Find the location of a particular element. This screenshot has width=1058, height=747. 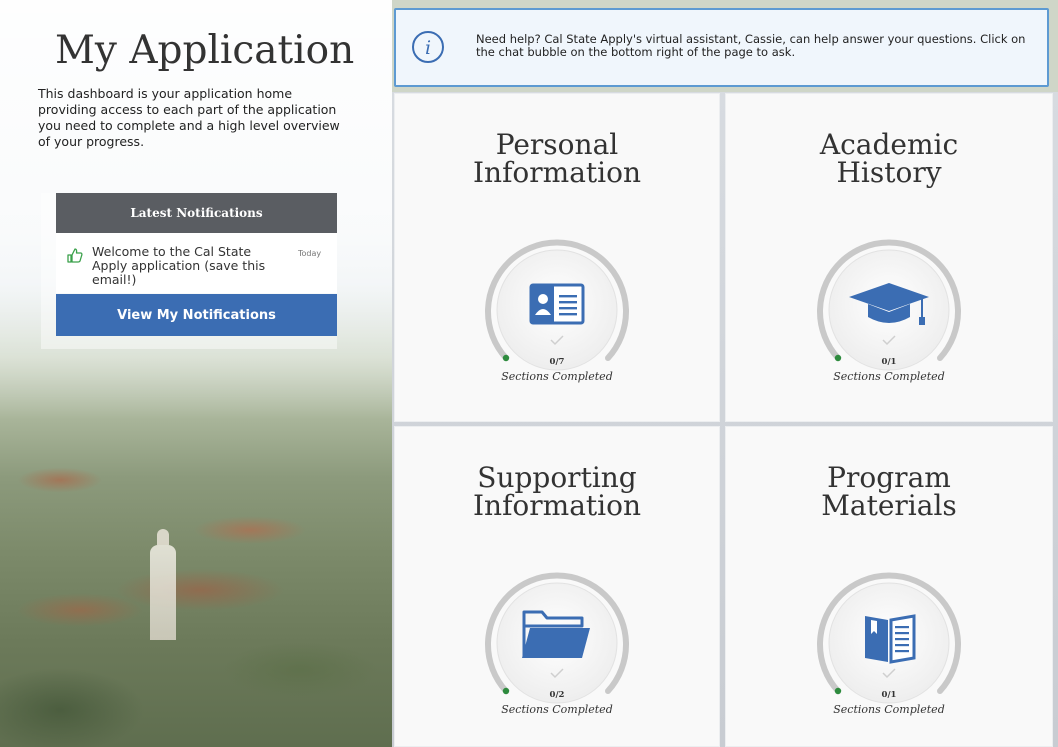

card-title: Supporting Information is located at coordinates (557, 491).